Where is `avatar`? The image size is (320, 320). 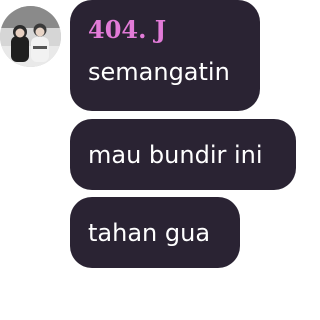 avatar is located at coordinates (30, 36).